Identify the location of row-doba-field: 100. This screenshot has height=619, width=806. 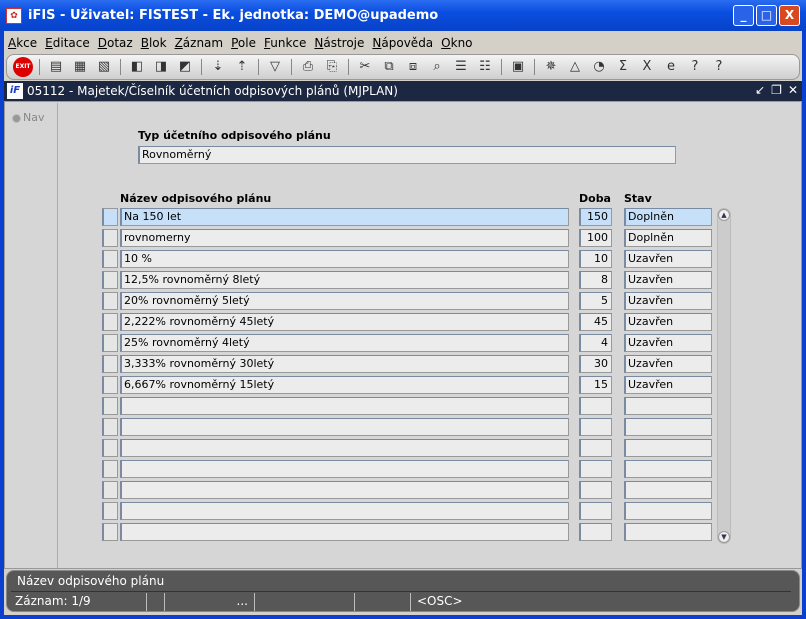
(595, 238).